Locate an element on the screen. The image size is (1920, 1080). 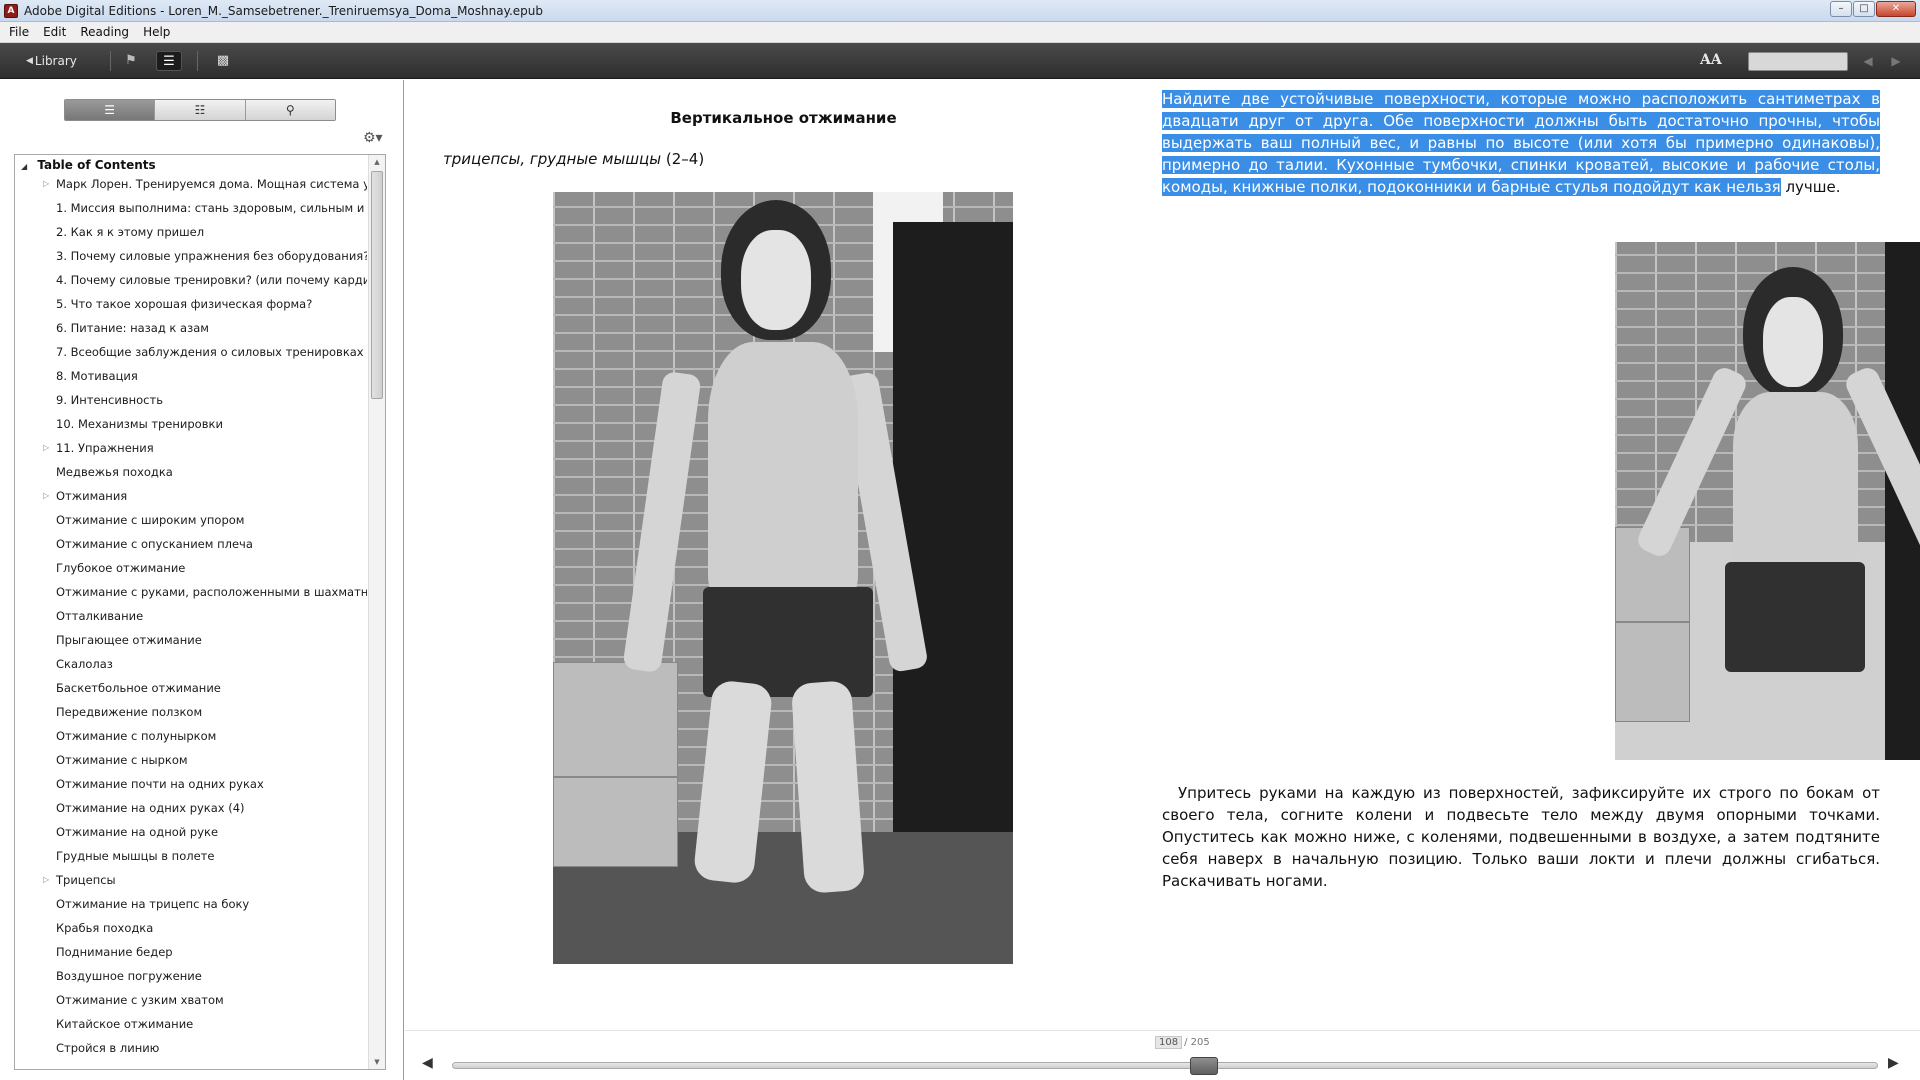
next-page-arrow-icon: ▶ is located at coordinates (1893, 1063).